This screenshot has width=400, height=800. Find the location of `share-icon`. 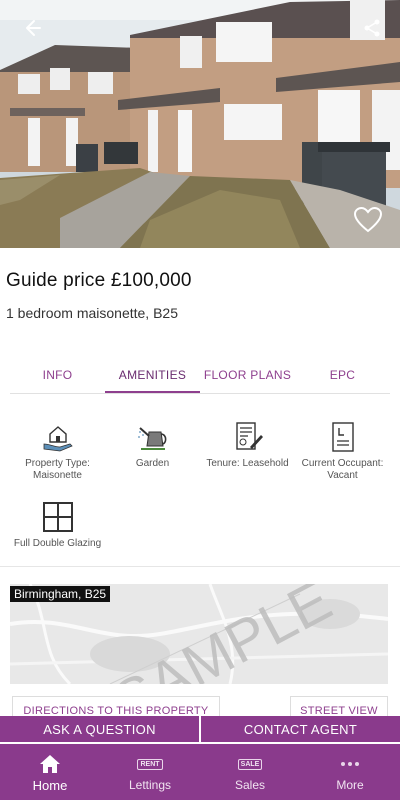

share-icon is located at coordinates (372, 28).